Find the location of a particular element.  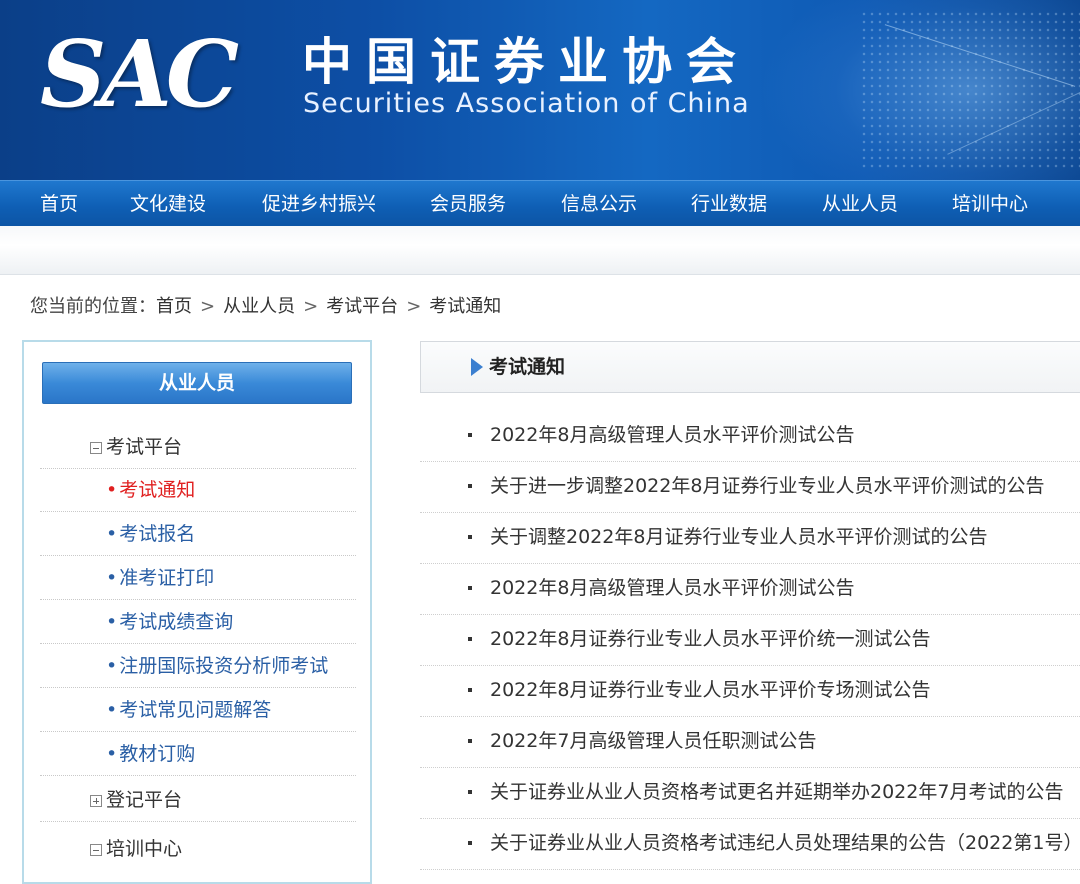

sidebar-item-score-query: • 考试成绩查询 is located at coordinates (198, 622).